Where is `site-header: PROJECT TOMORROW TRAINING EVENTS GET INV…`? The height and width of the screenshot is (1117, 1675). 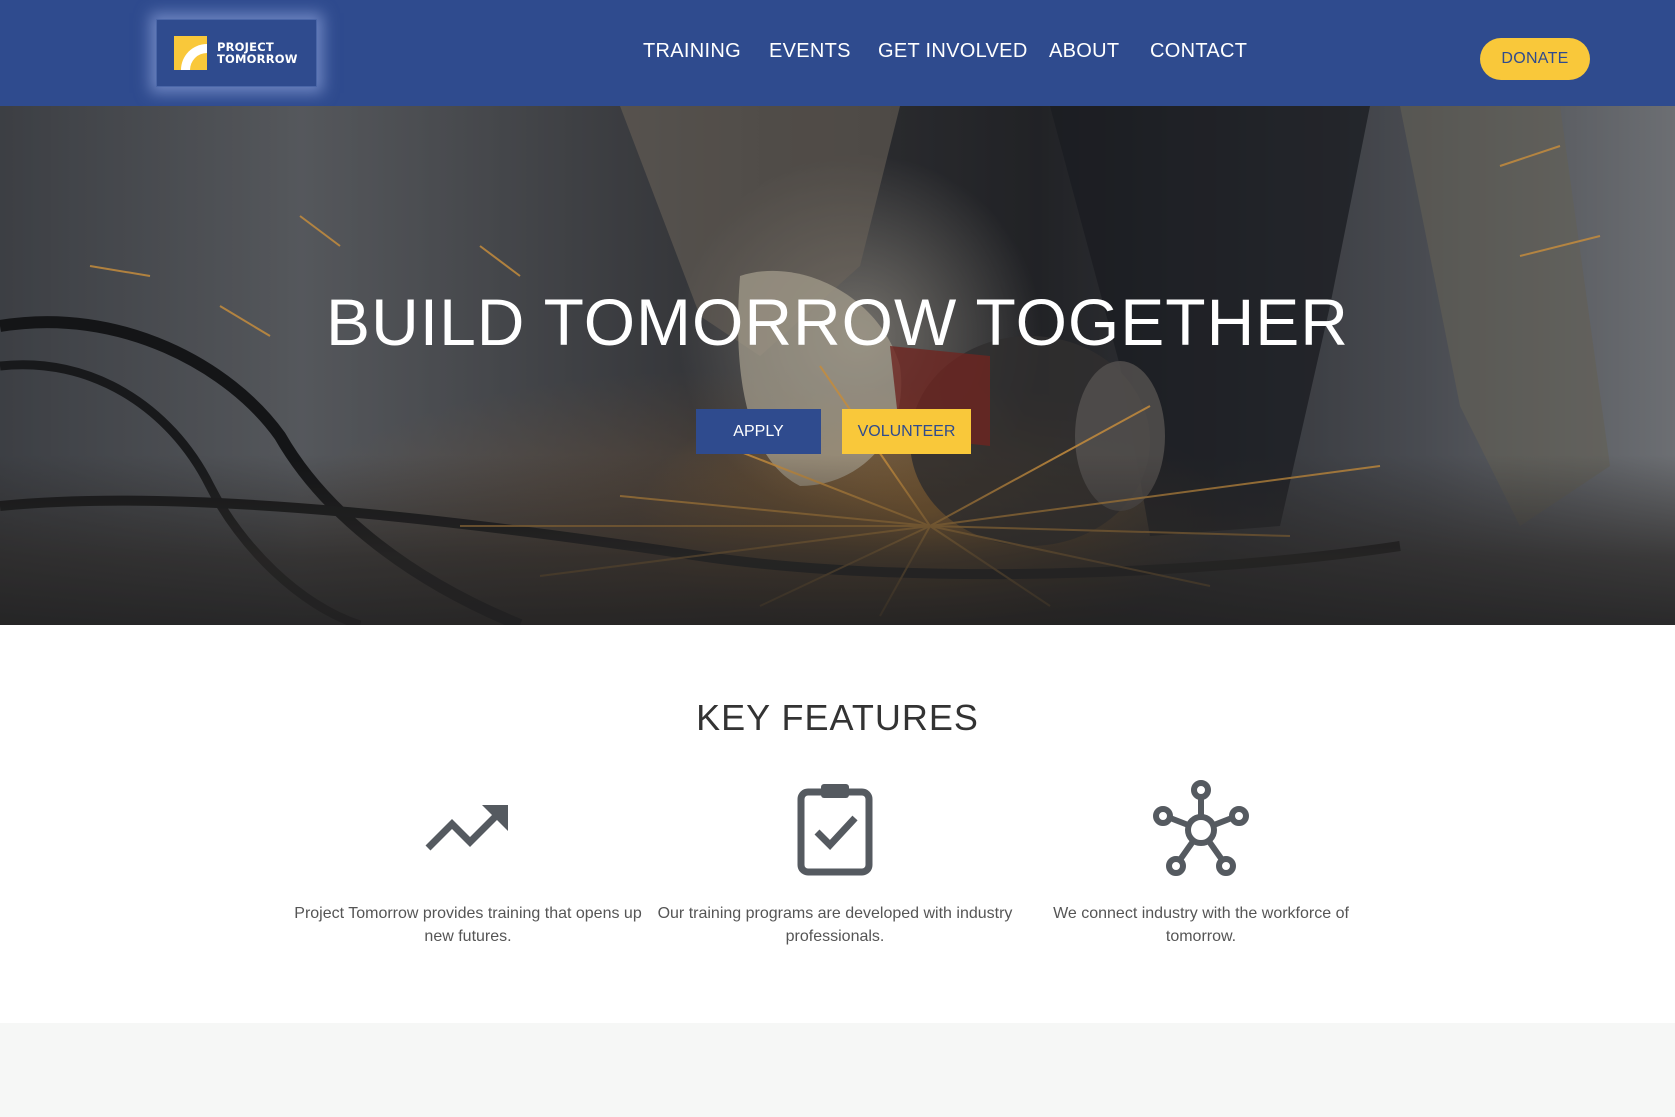 site-header: PROJECT TOMORROW TRAINING EVENTS GET INV… is located at coordinates (837, 53).